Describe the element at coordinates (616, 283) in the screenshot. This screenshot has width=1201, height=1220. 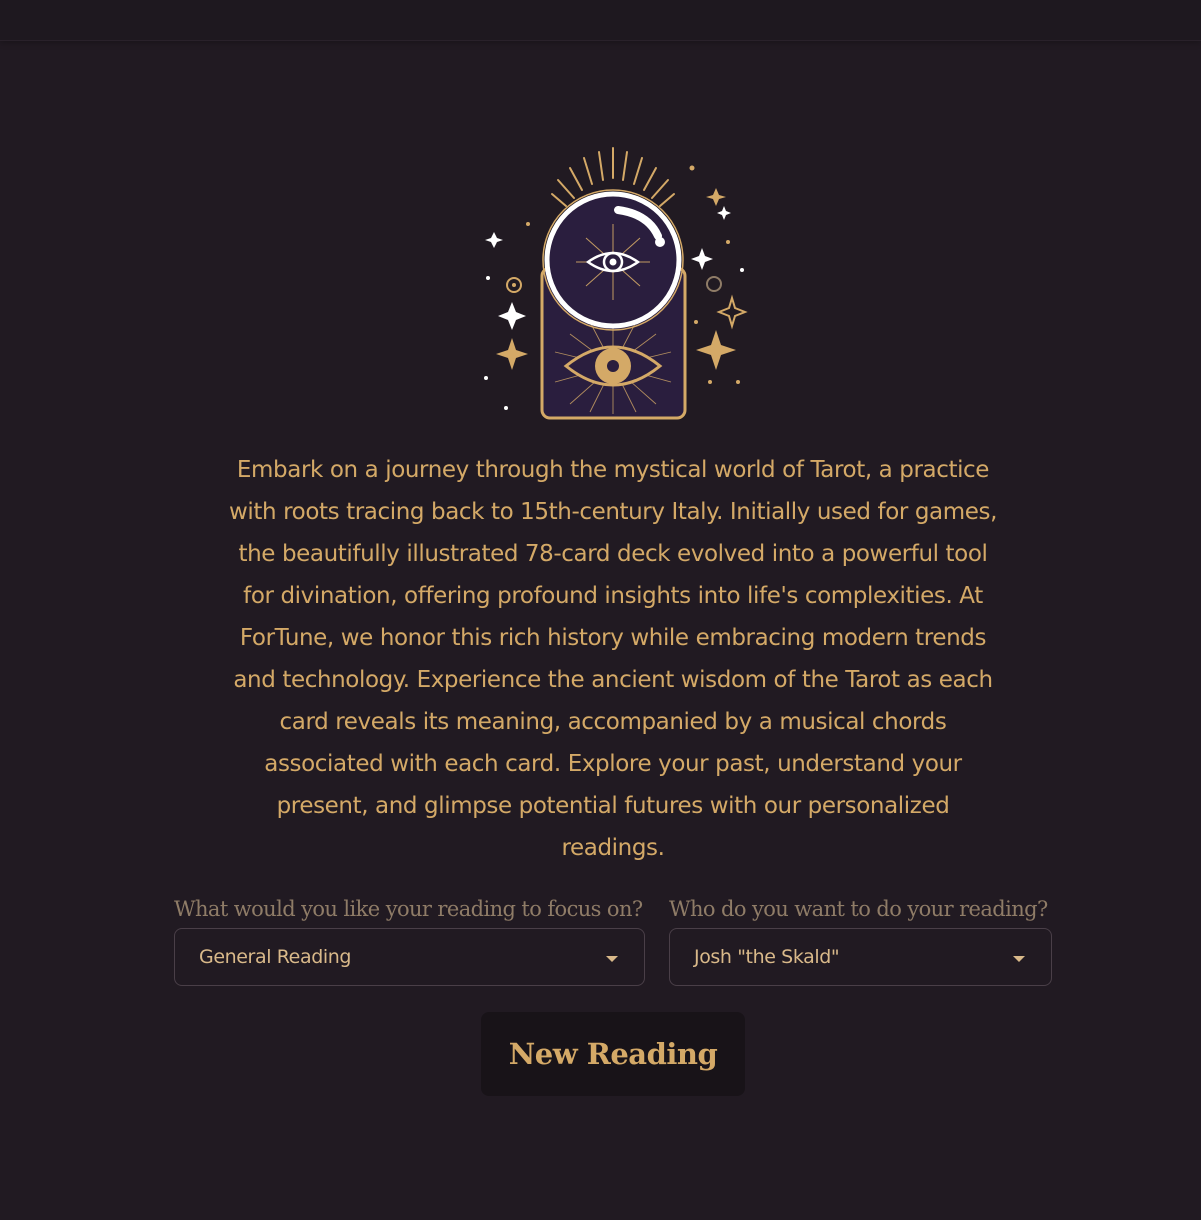
I see `tarot-logo-icon` at that location.